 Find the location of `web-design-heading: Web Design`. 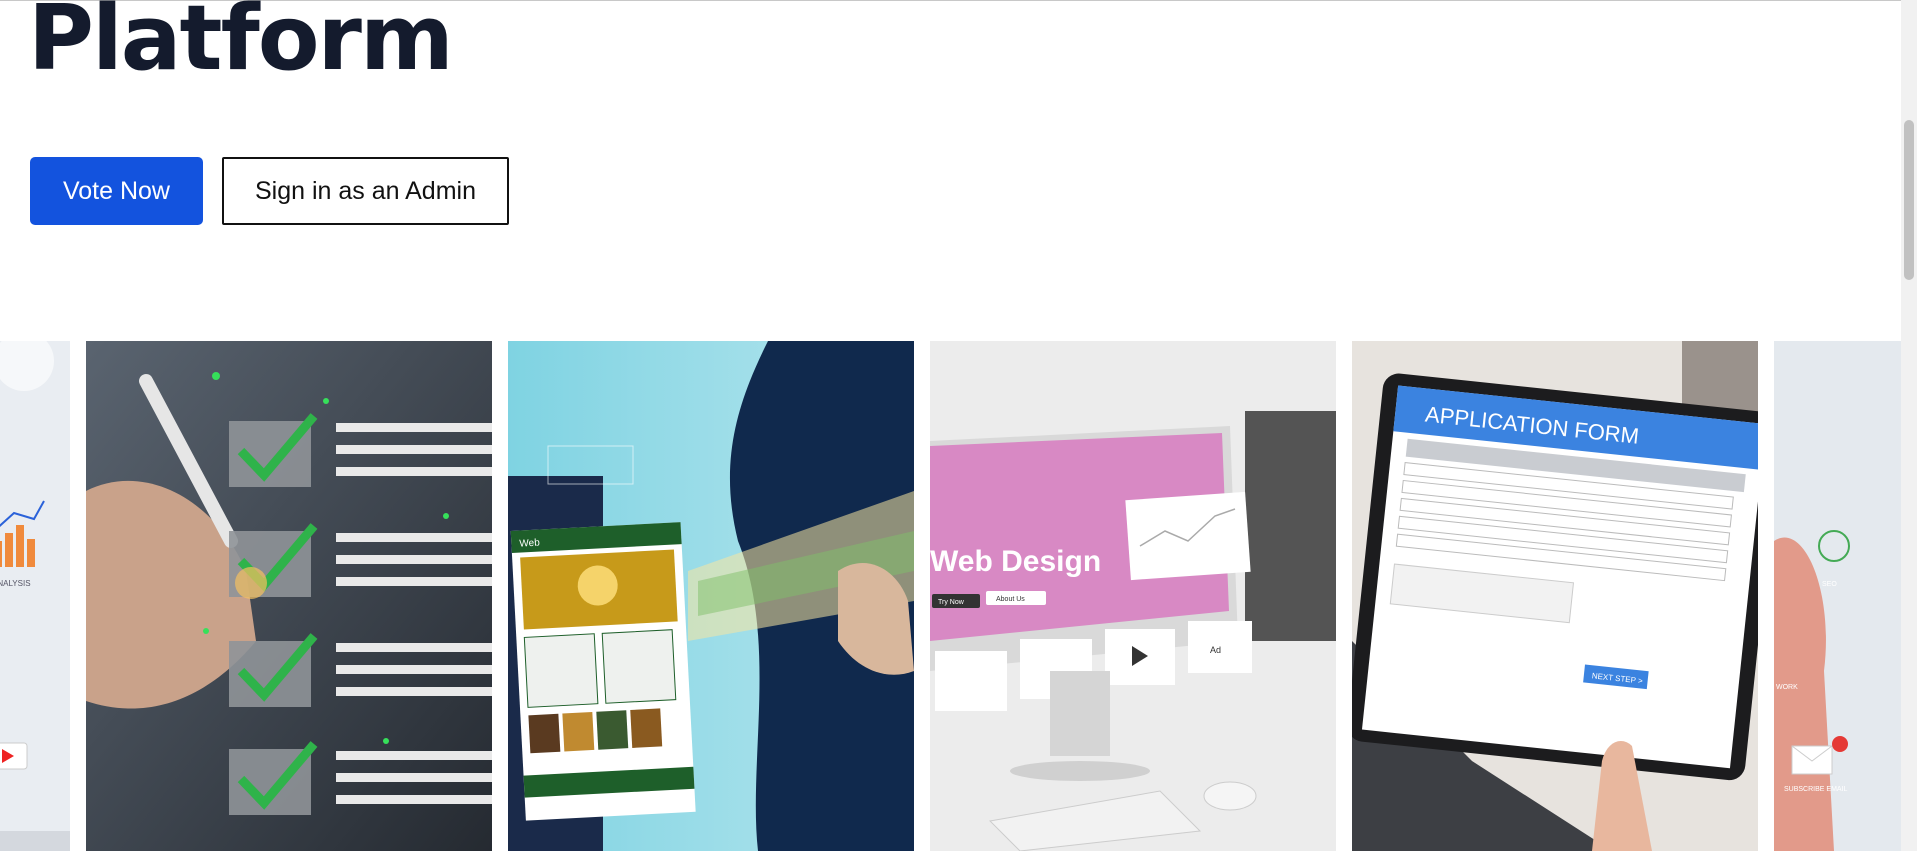

web-design-heading: Web Design is located at coordinates (1015, 561).